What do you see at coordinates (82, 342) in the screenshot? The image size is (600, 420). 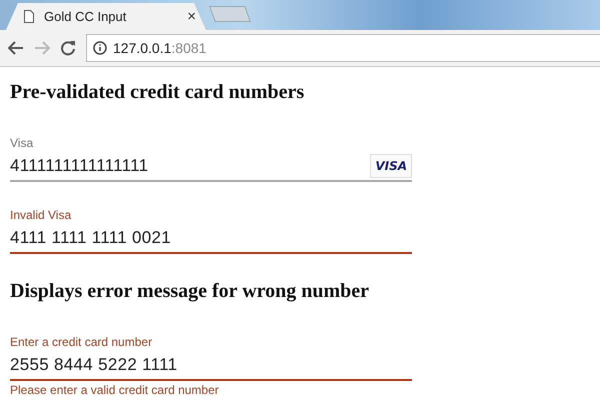 I see `field-label: Enter a credit card number` at bounding box center [82, 342].